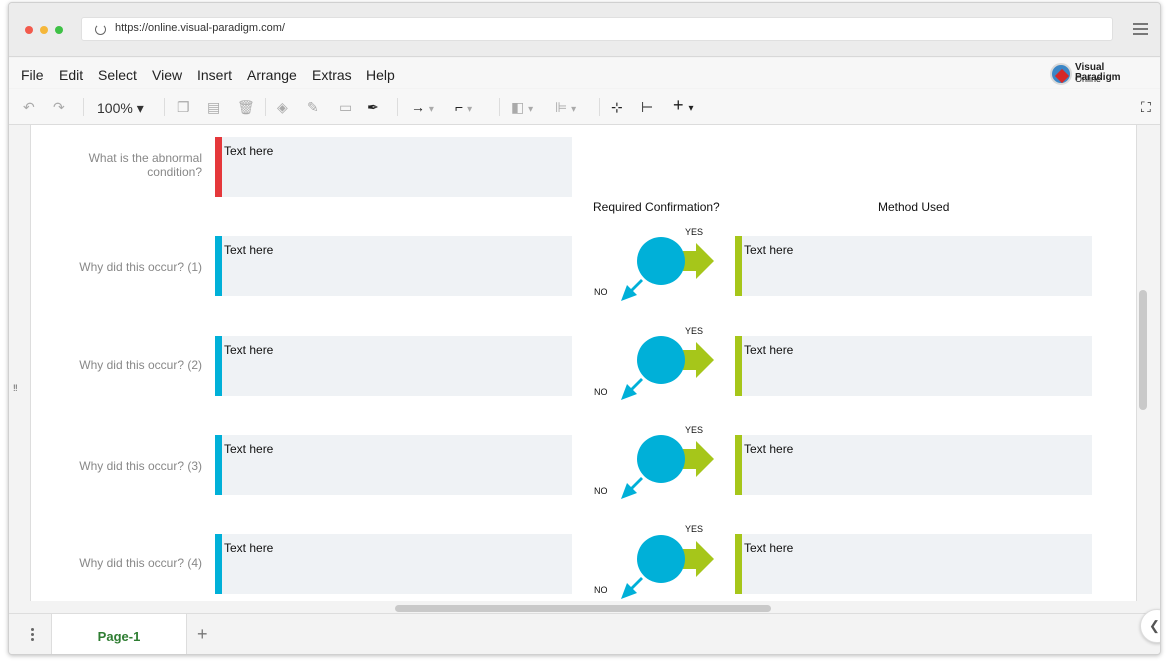 The width and height of the screenshot is (1170, 665). Describe the element at coordinates (914, 207) in the screenshot. I see `method-header: Method Used` at that location.